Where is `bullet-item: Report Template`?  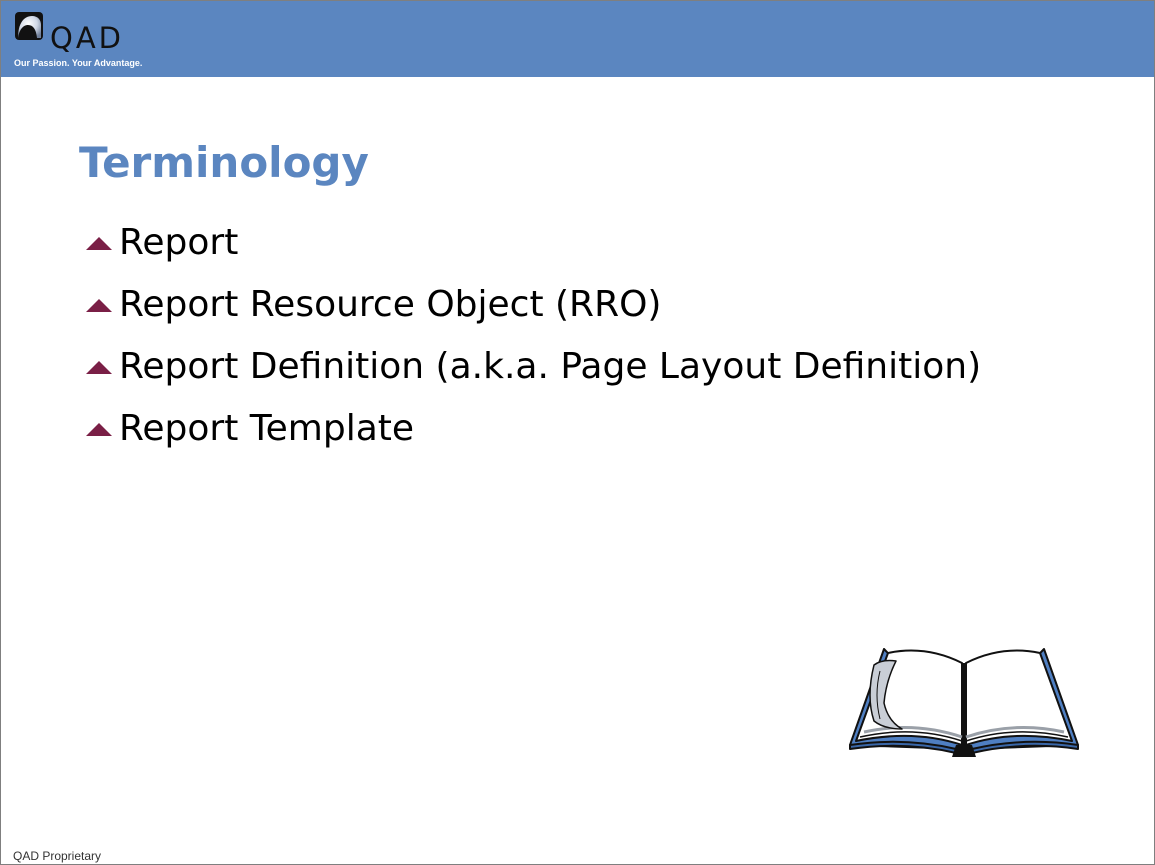 bullet-item: Report Template is located at coordinates (533, 428).